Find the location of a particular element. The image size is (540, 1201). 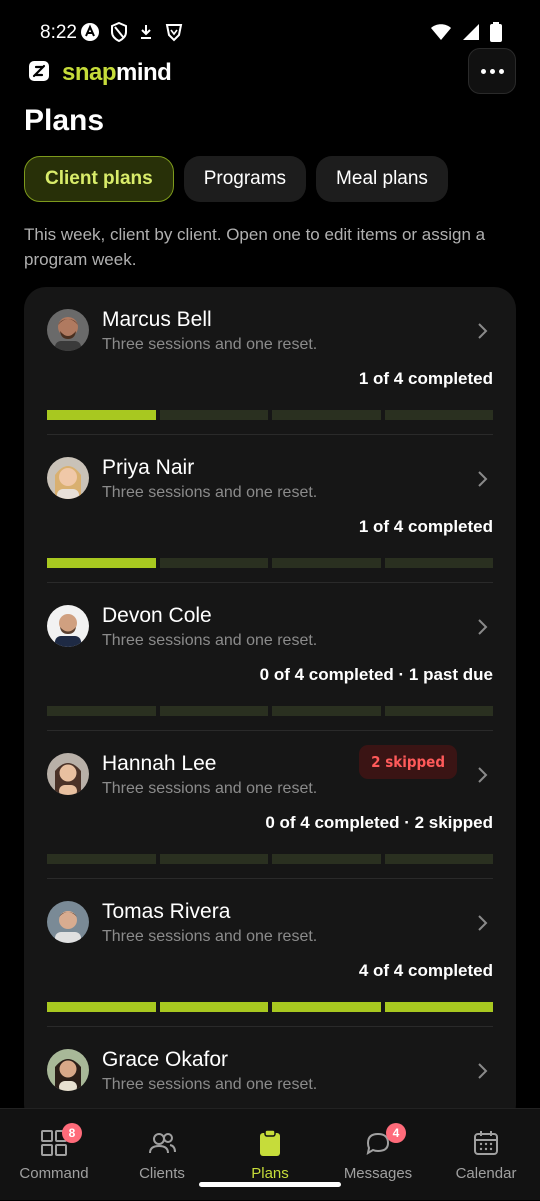

status-icons-right is located at coordinates (466, 32).